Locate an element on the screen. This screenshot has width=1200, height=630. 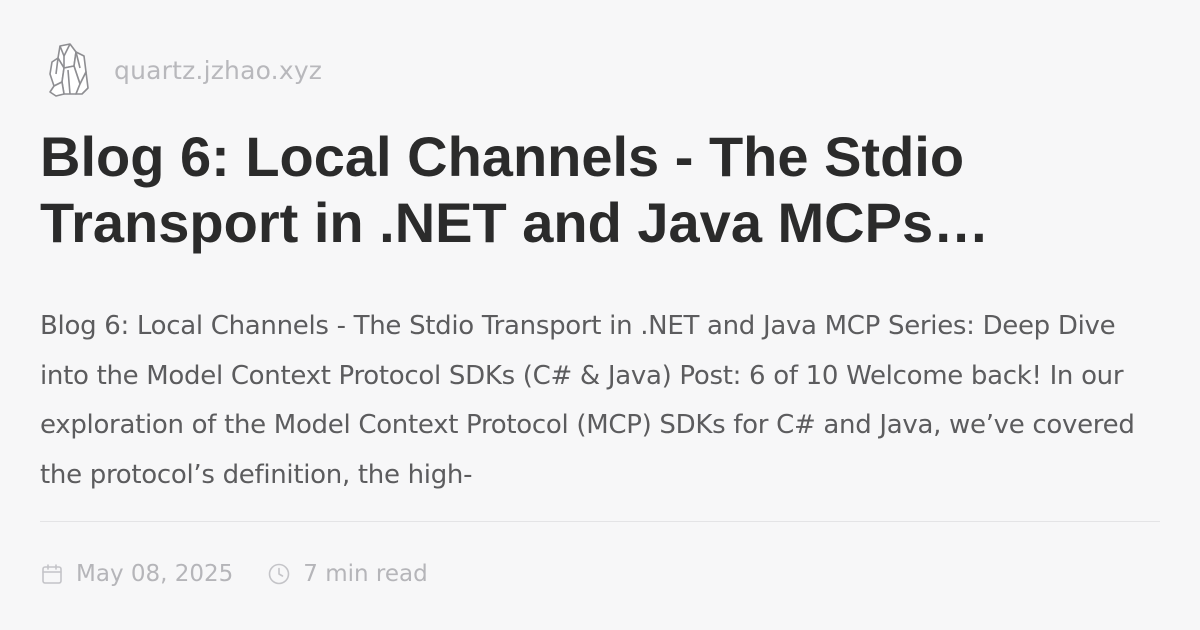
post-date: May 08, 2025 is located at coordinates (136, 574).